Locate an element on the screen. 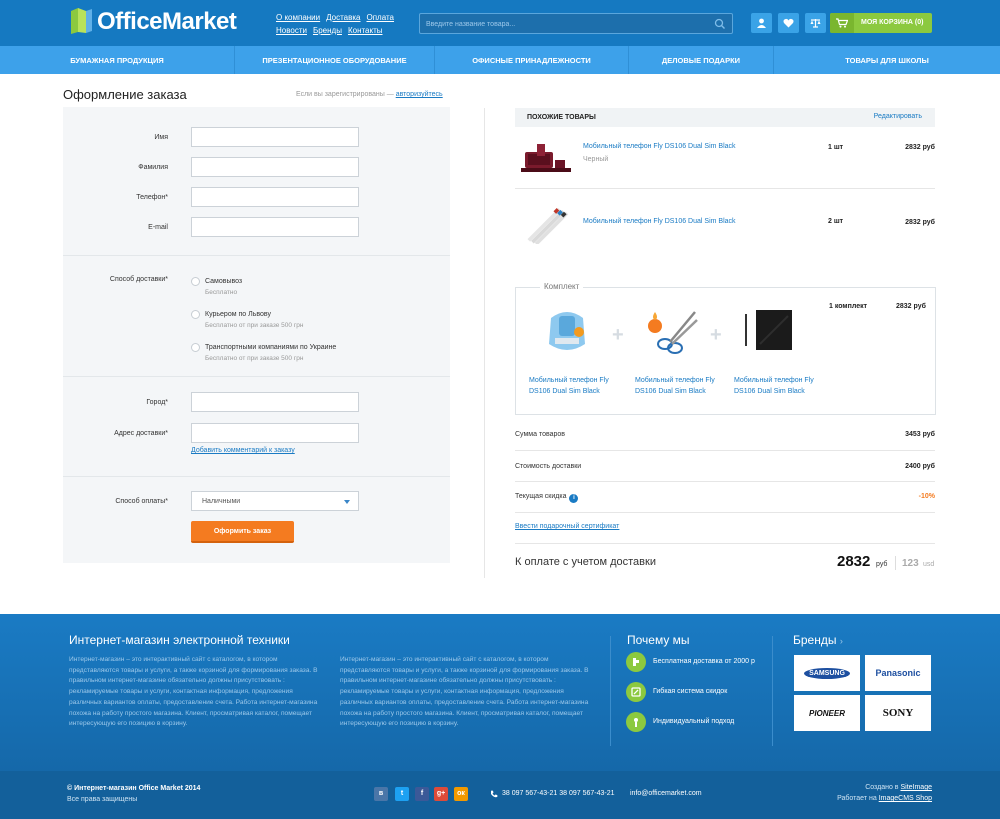 Image resolution: width=1000 pixels, height=819 pixels. brand-panasonic: Panasonic is located at coordinates (898, 673).